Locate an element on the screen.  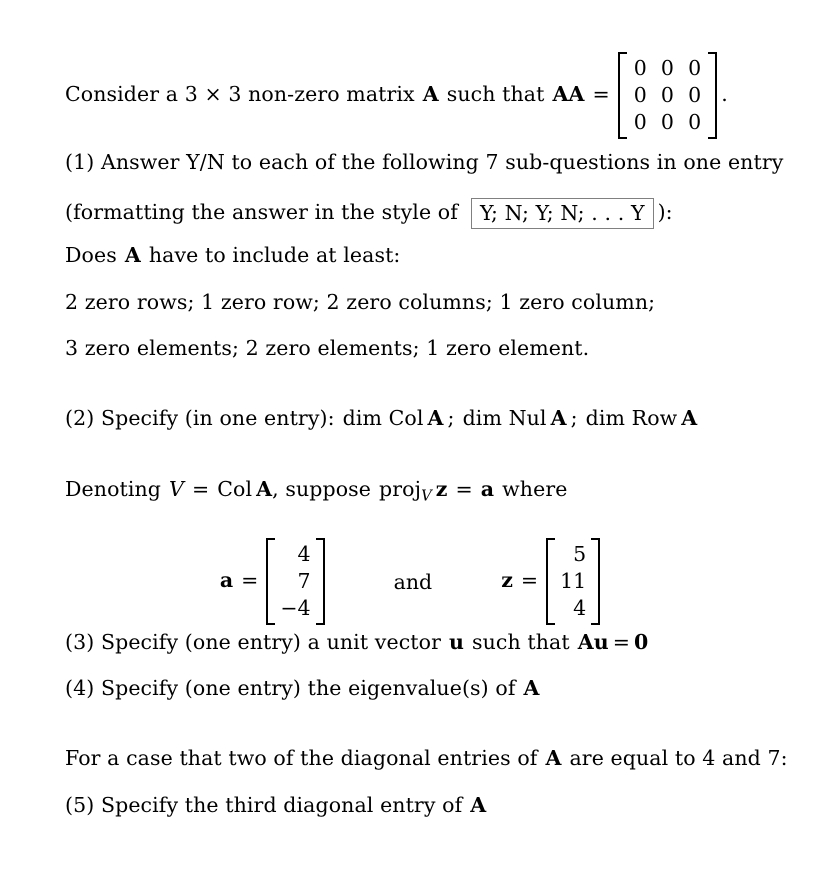
vector-a-symbol: a is located at coordinates (487, 489).